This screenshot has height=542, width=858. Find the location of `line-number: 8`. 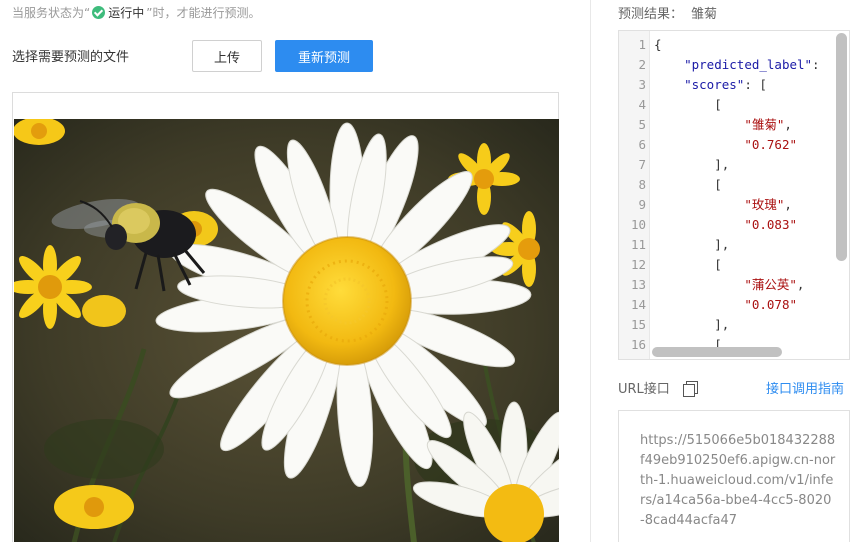

line-number: 8 is located at coordinates (642, 184).